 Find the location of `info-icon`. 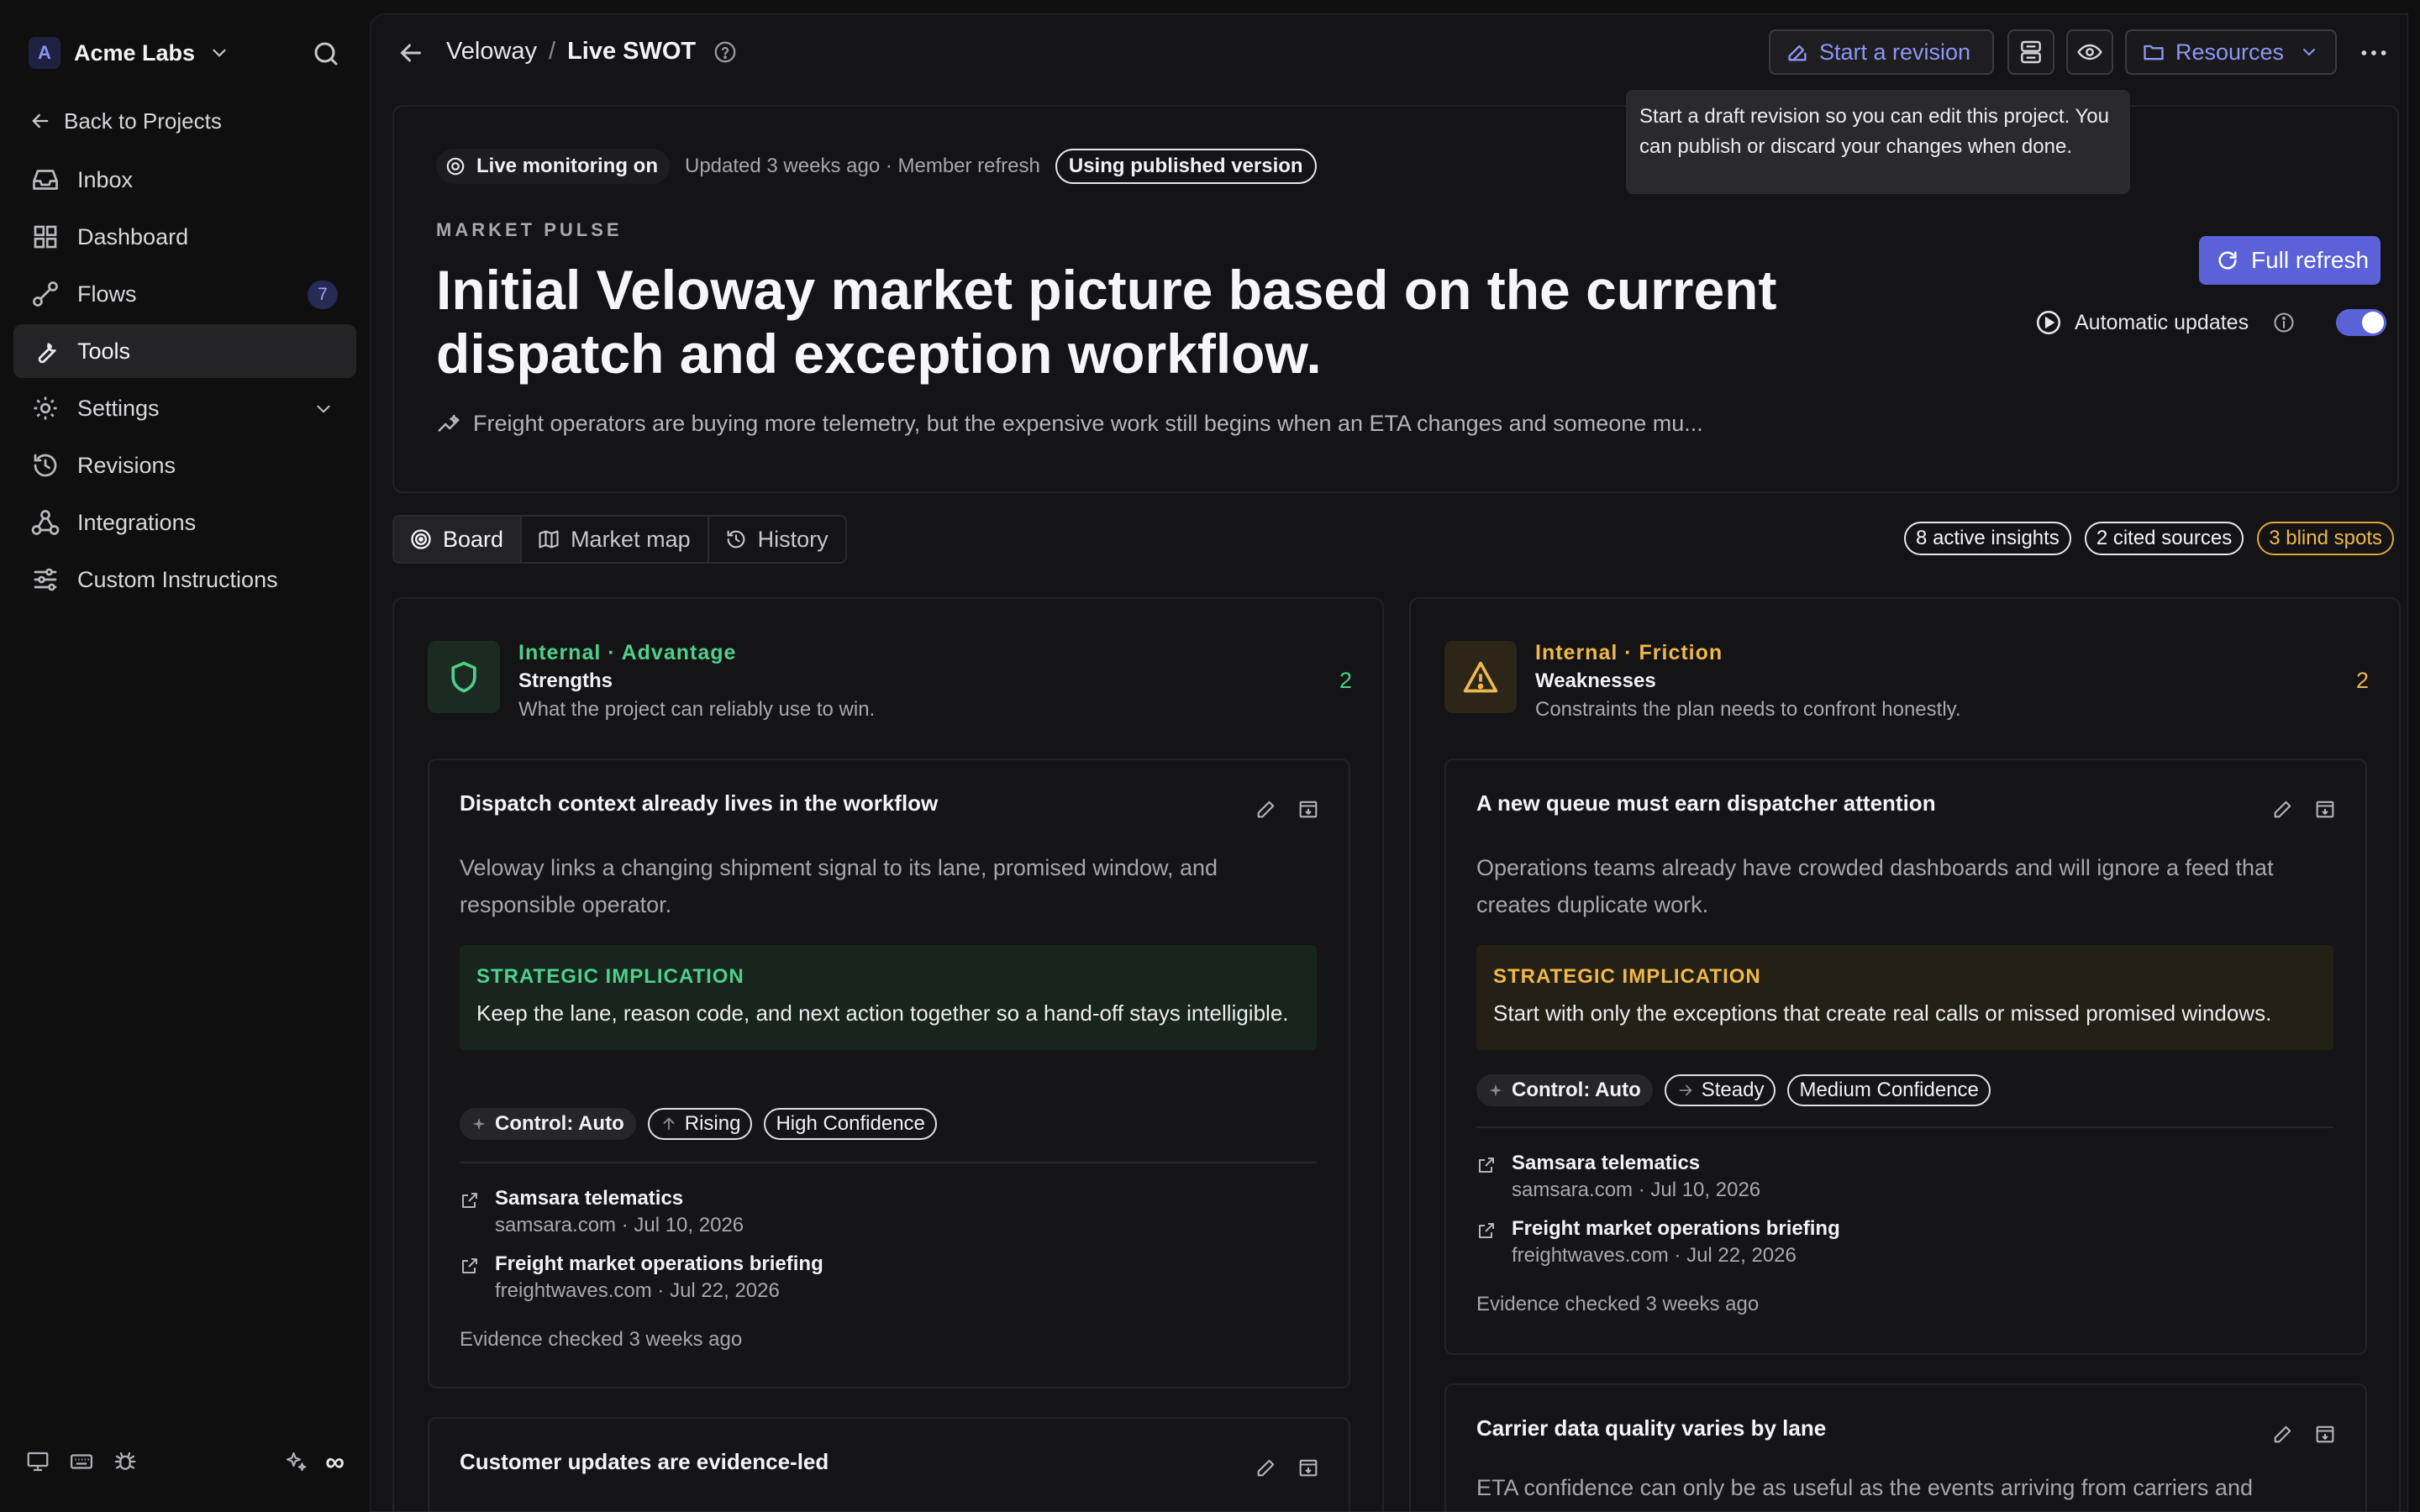

info-icon is located at coordinates (2284, 322).